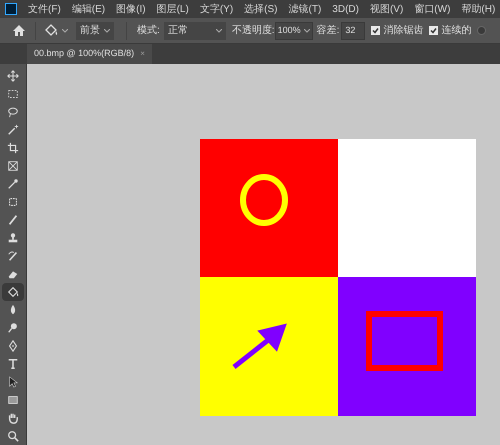  I want to click on menu-item: 图层(L), so click(172, 9).